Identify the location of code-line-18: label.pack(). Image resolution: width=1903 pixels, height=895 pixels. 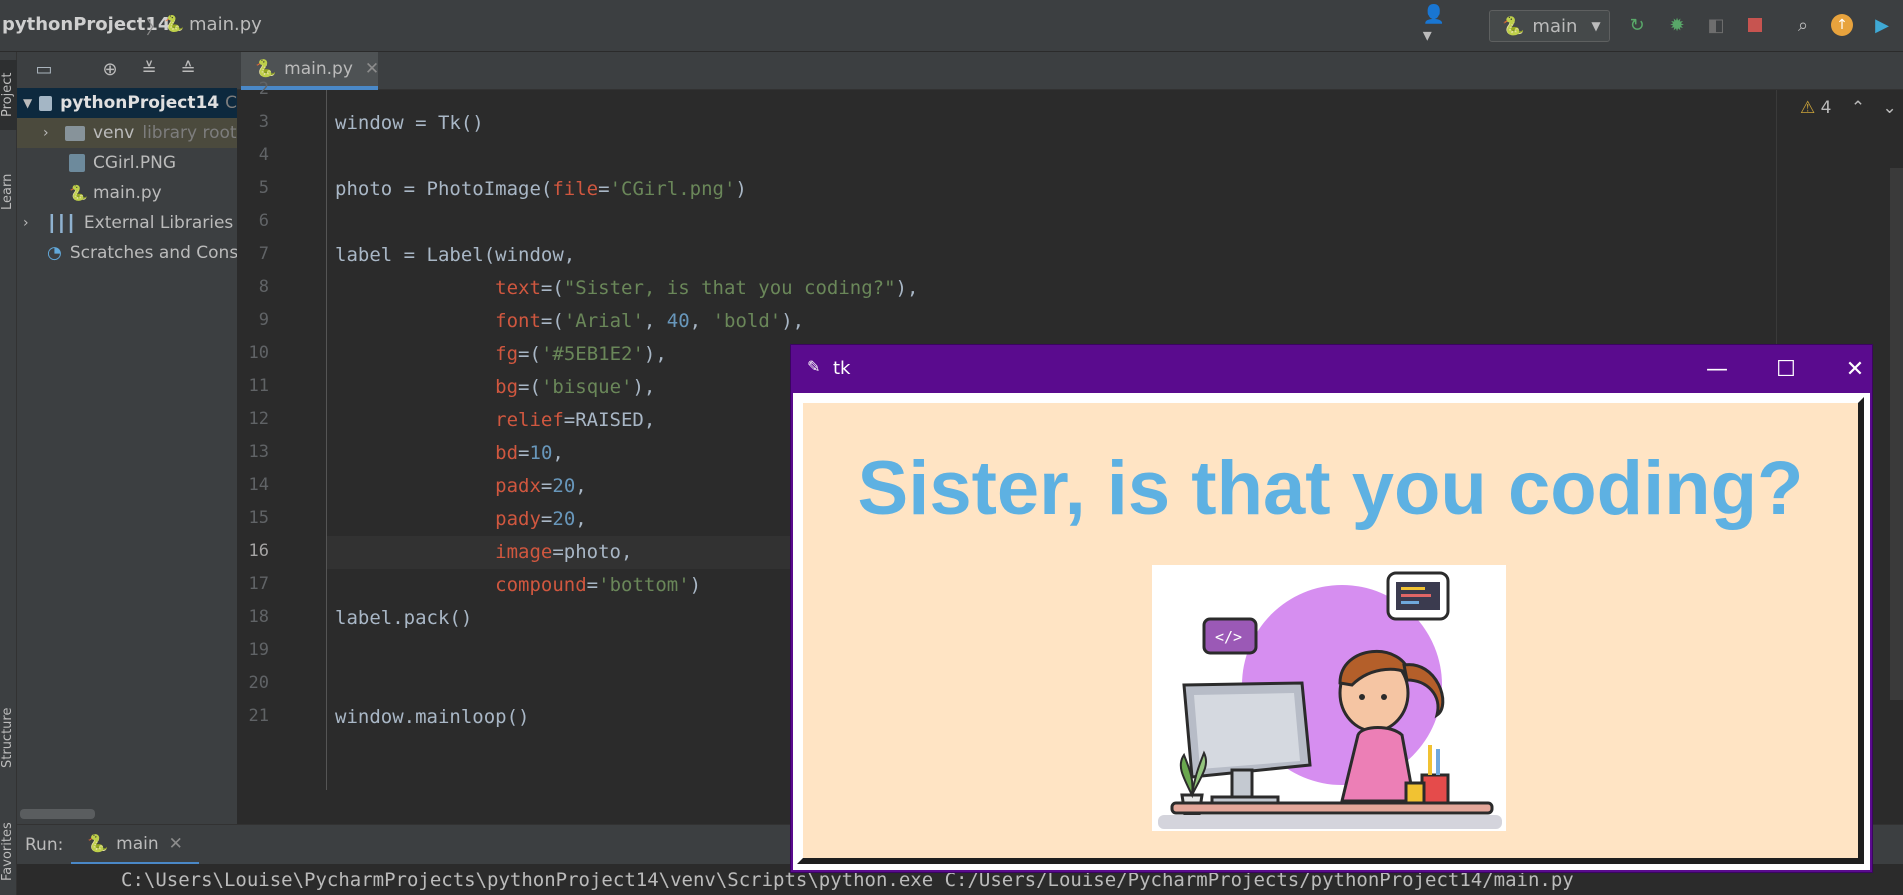
(404, 618).